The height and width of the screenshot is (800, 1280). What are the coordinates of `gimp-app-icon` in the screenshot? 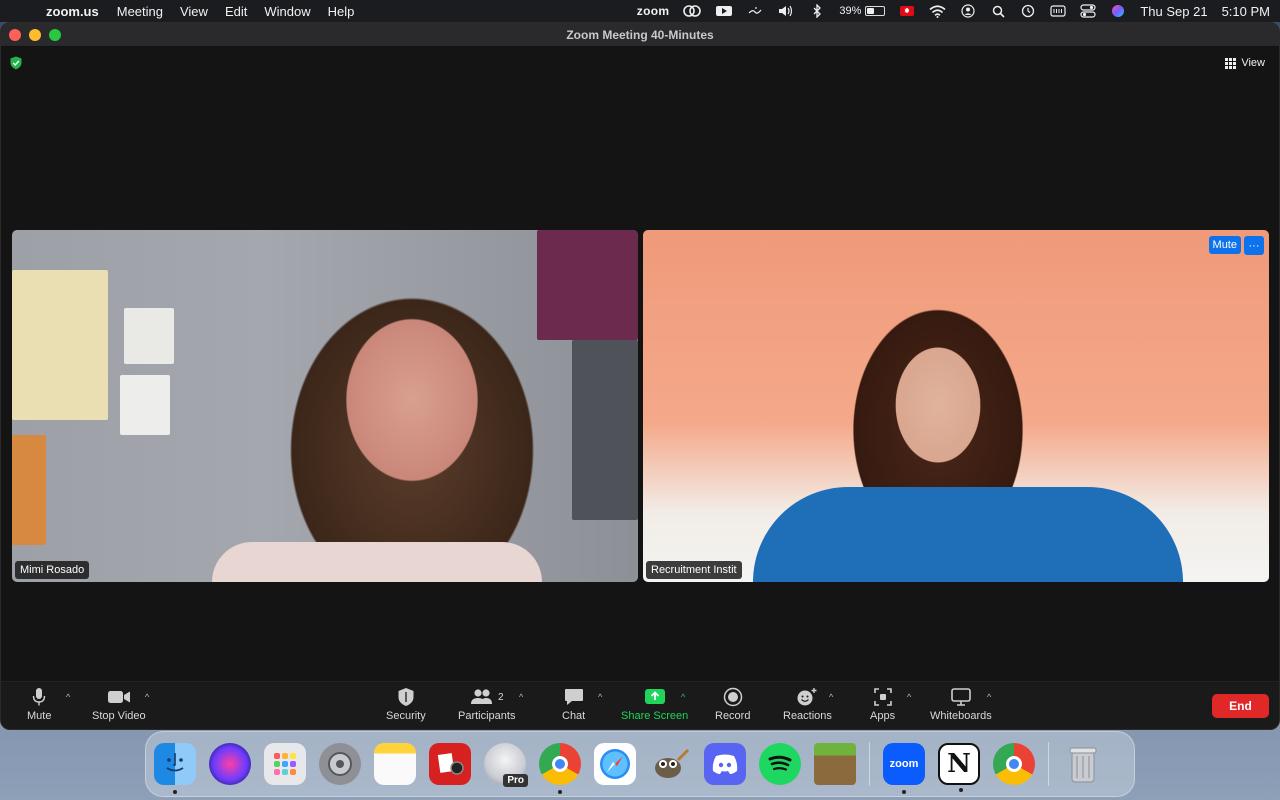 It's located at (670, 764).